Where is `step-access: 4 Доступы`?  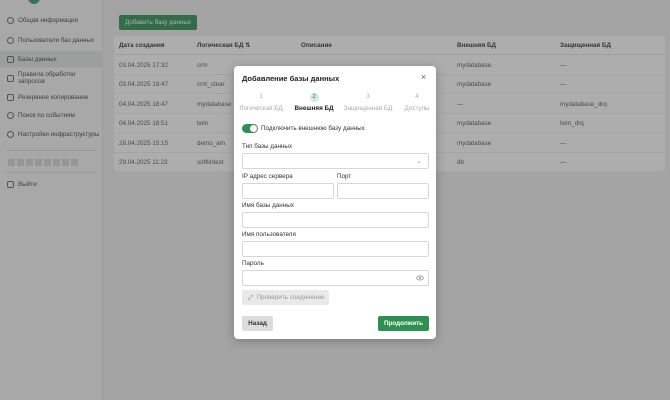
step-access: 4 Доступы is located at coordinates (417, 102).